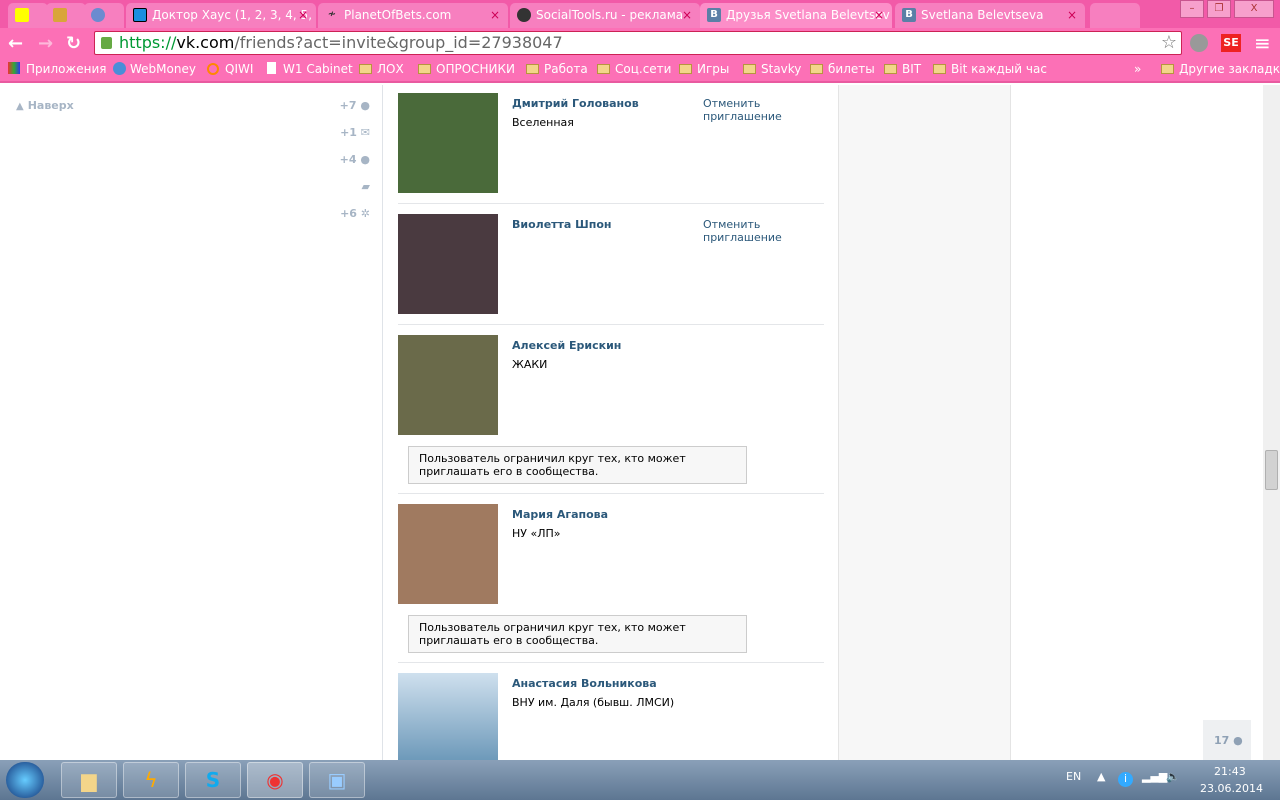 This screenshot has height=800, width=1280. Describe the element at coordinates (1137, 69) in the screenshot. I see `bookmarks-more-button: »` at that location.